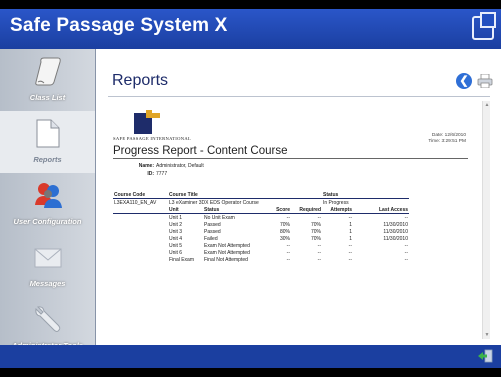 This screenshot has width=501, height=377. Describe the element at coordinates (176, 238) in the screenshot. I see `unit-name: Unit 4` at that location.